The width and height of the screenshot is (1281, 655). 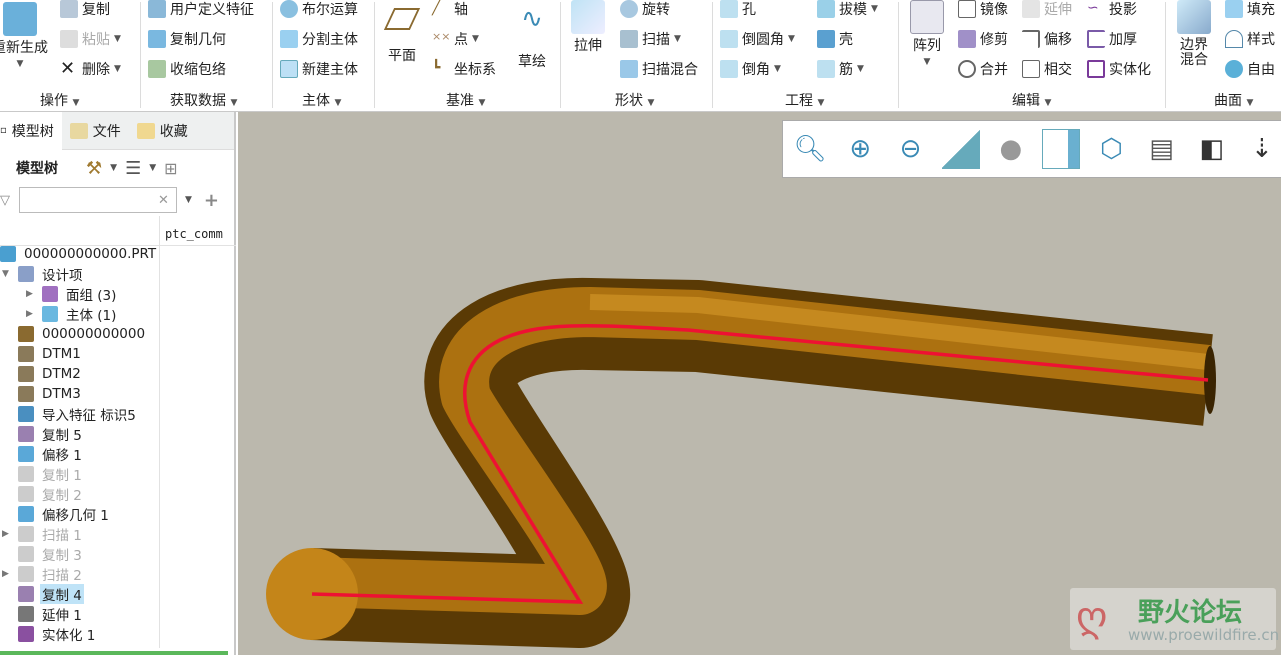 What do you see at coordinates (465, 100) in the screenshot?
I see `group-datum: 基准 ▼` at bounding box center [465, 100].